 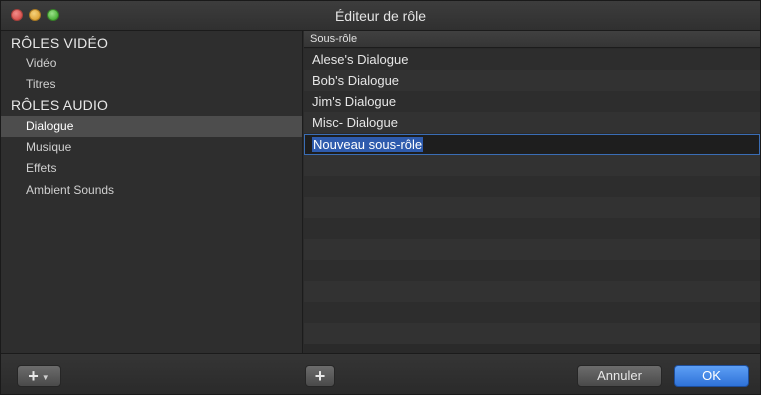 I want to click on sidebar-item-video: Vidéo, so click(x=151, y=63).